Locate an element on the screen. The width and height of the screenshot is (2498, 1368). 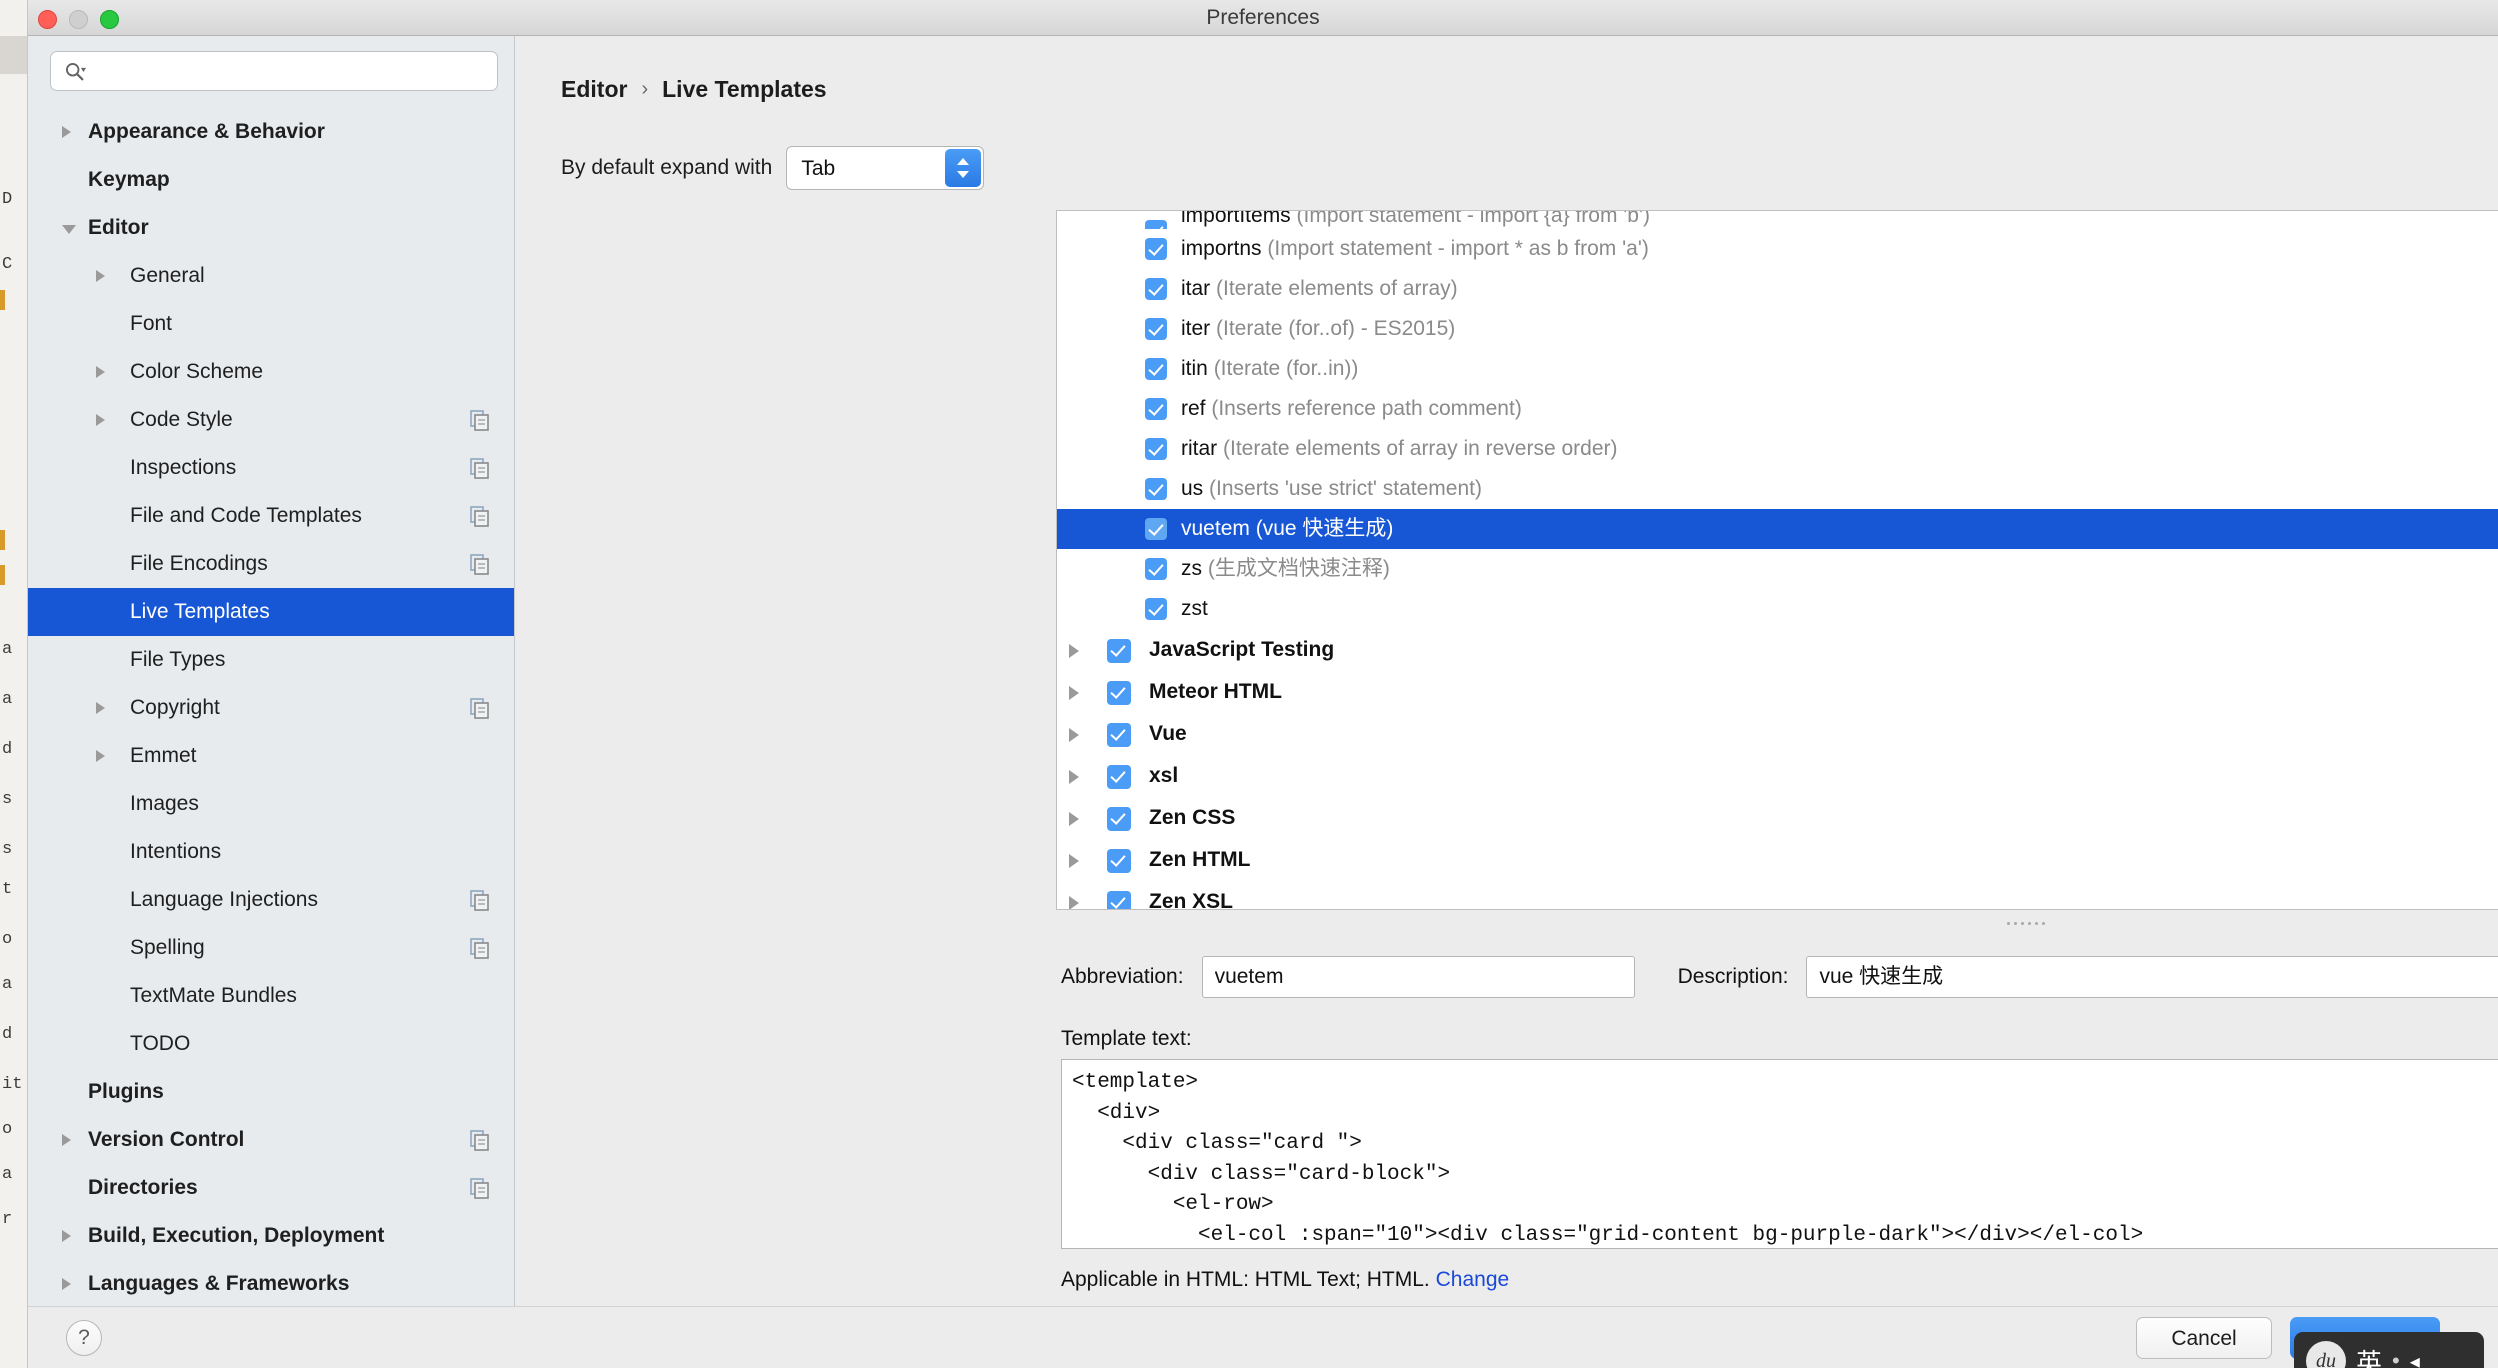
template-row: itin (Iterate (for..in)) is located at coordinates (1777, 369).